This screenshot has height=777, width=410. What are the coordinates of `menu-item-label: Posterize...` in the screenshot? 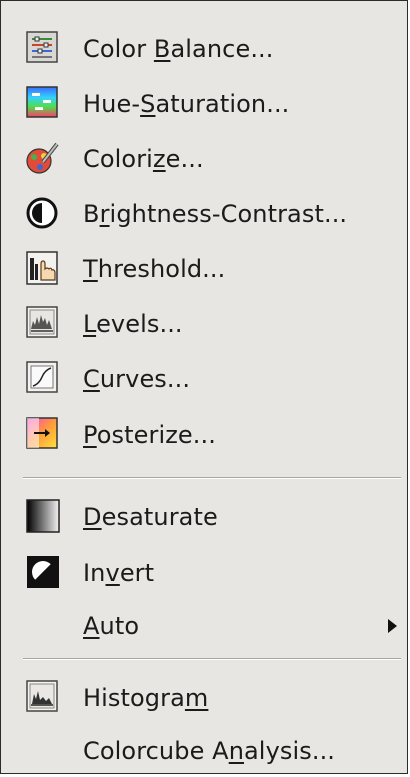 It's located at (149, 435).